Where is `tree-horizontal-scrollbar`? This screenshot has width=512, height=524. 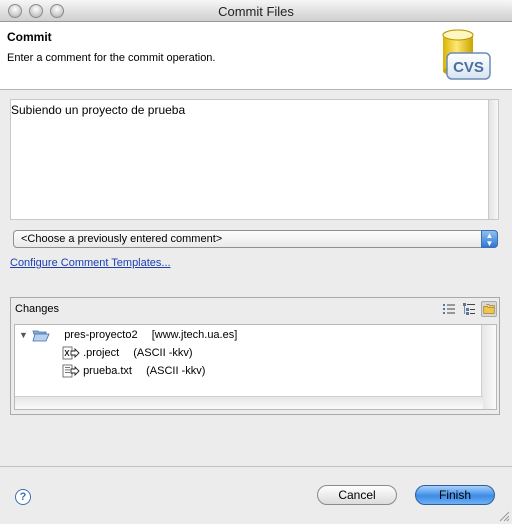 tree-horizontal-scrollbar is located at coordinates (249, 402).